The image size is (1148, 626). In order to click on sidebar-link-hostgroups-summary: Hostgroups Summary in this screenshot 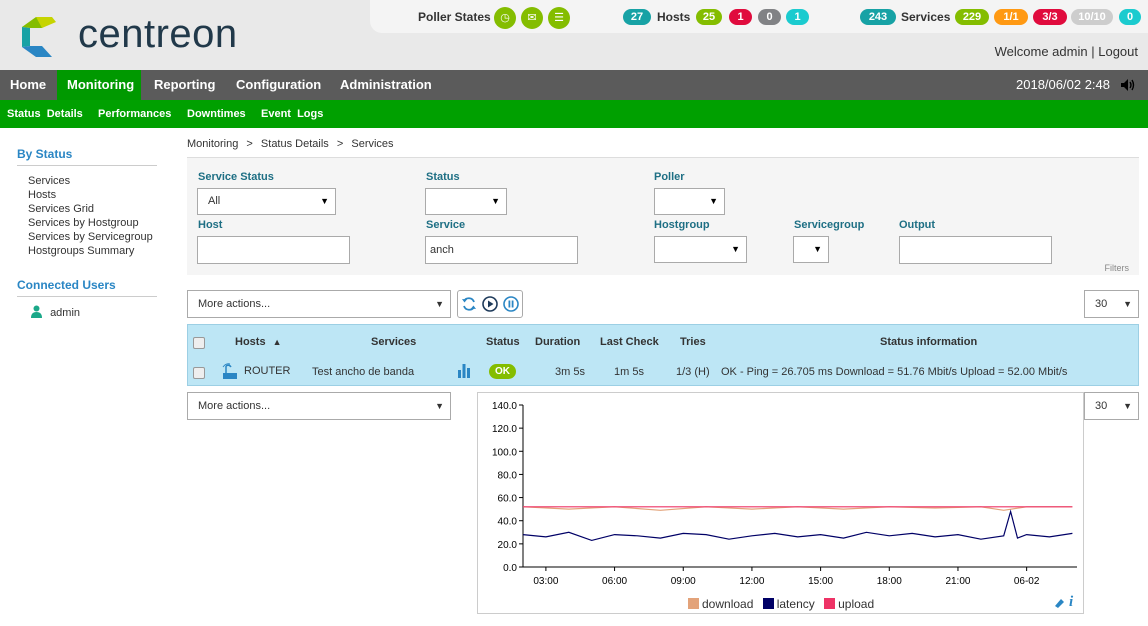, I will do `click(87, 251)`.